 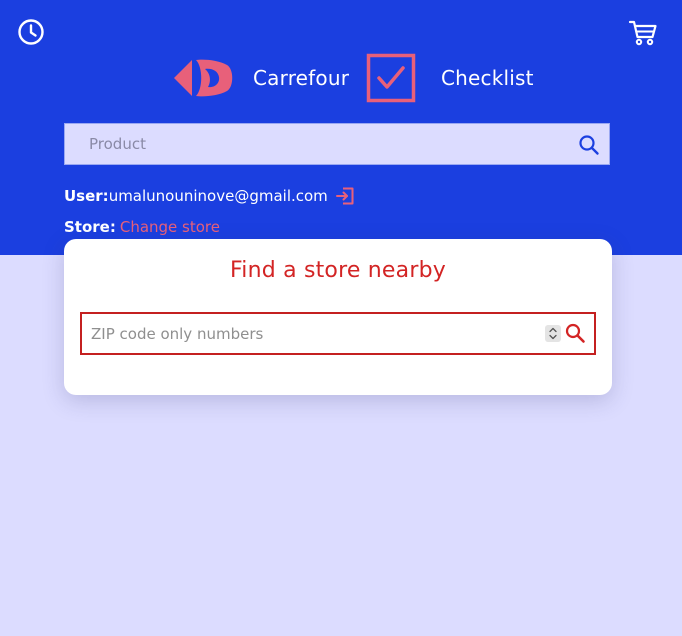 I want to click on user-info: User: umalunouninove@gmail.com, so click(x=210, y=196).